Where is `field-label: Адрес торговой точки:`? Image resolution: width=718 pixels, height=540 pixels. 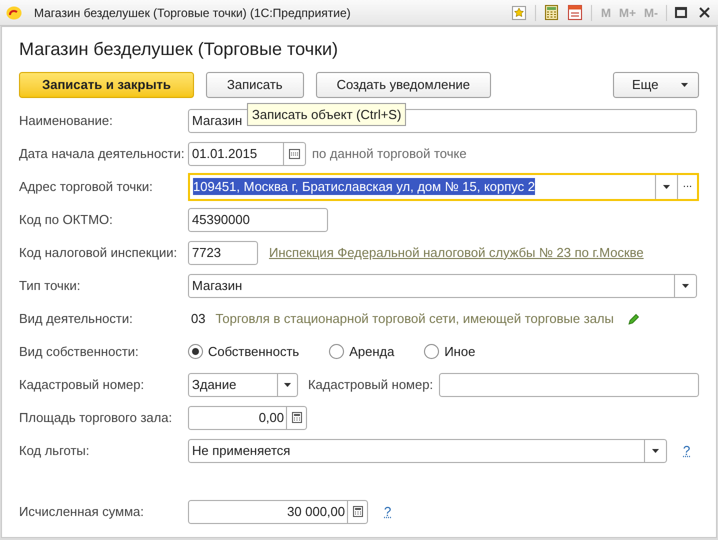
field-label: Адрес торговой точки: is located at coordinates (86, 187).